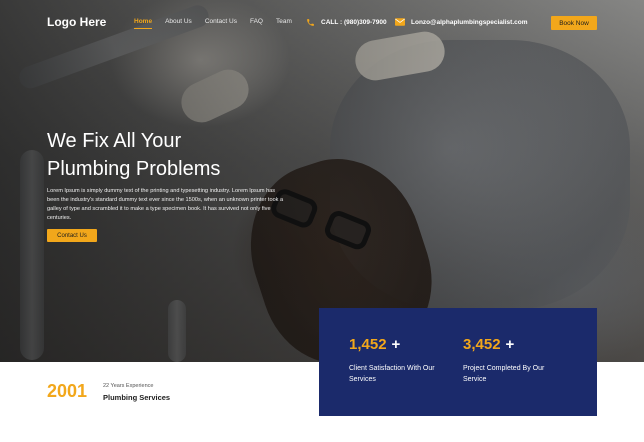  I want to click on nav-item-home: Home, so click(143, 23).